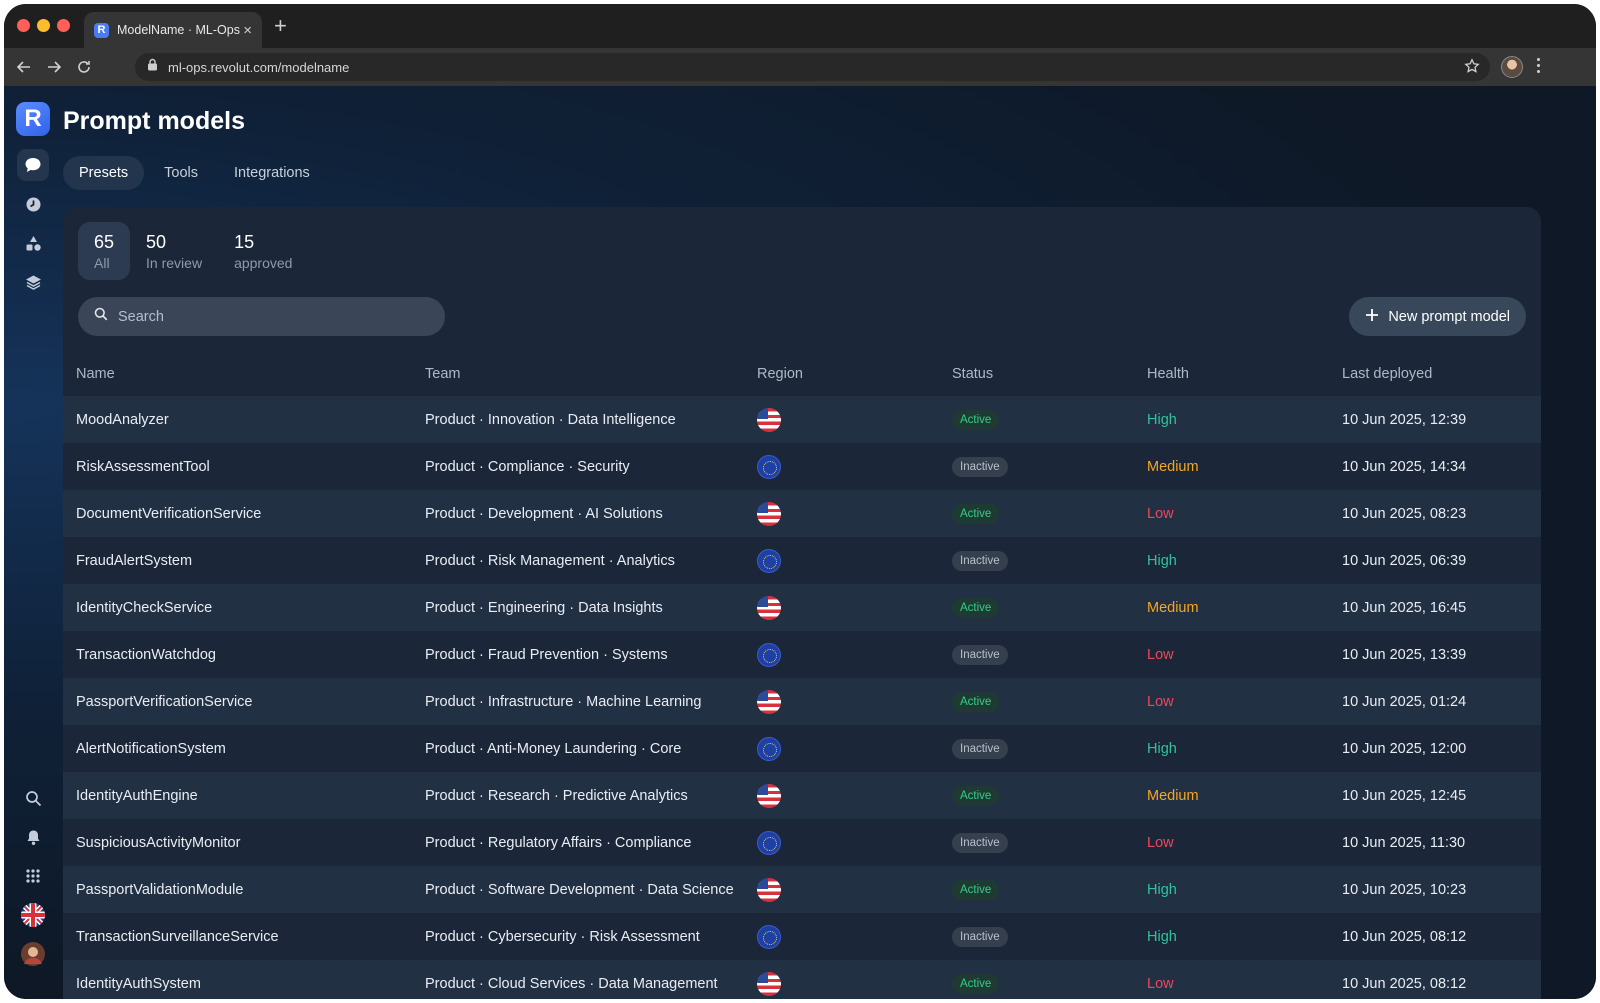 The height and width of the screenshot is (1003, 1600). What do you see at coordinates (272, 173) in the screenshot?
I see `tab-integrations: Integrations` at bounding box center [272, 173].